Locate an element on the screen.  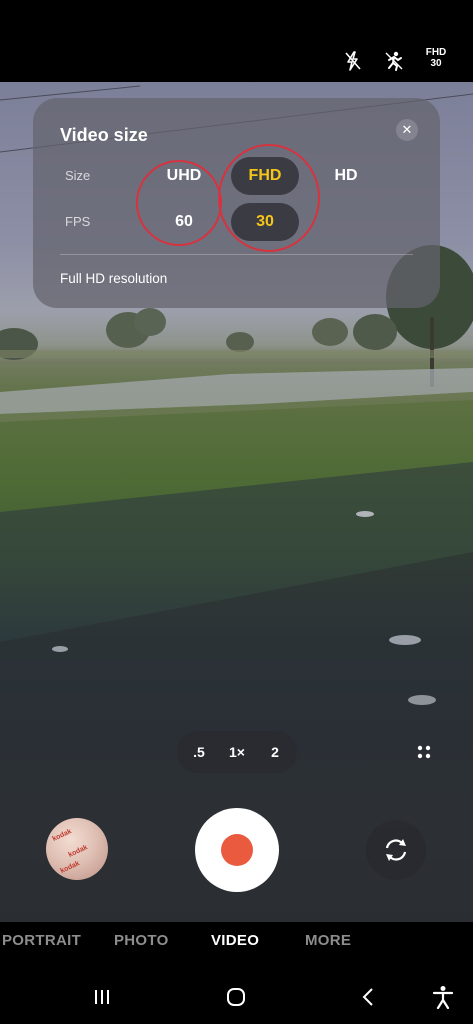
motion-icon is located at coordinates (394, 61).